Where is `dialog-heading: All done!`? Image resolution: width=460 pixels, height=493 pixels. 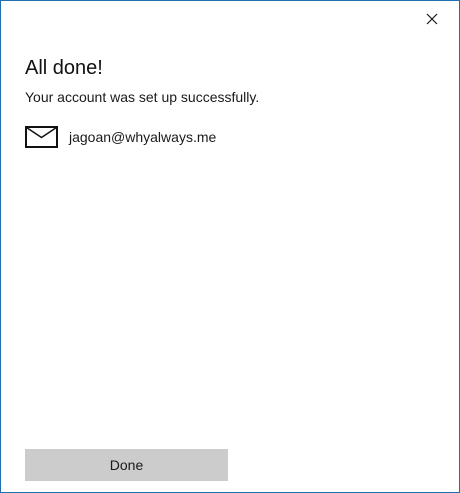
dialog-heading: All done! is located at coordinates (64, 68).